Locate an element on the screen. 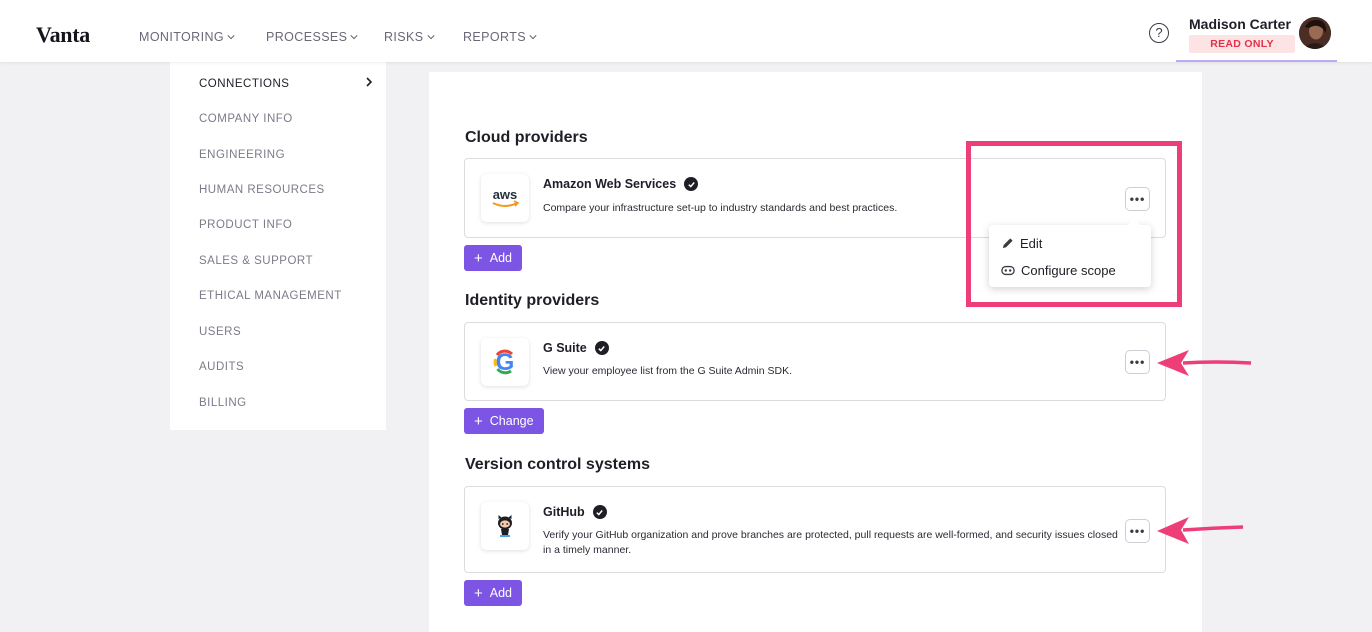  gsuite-logo: G is located at coordinates (505, 362).